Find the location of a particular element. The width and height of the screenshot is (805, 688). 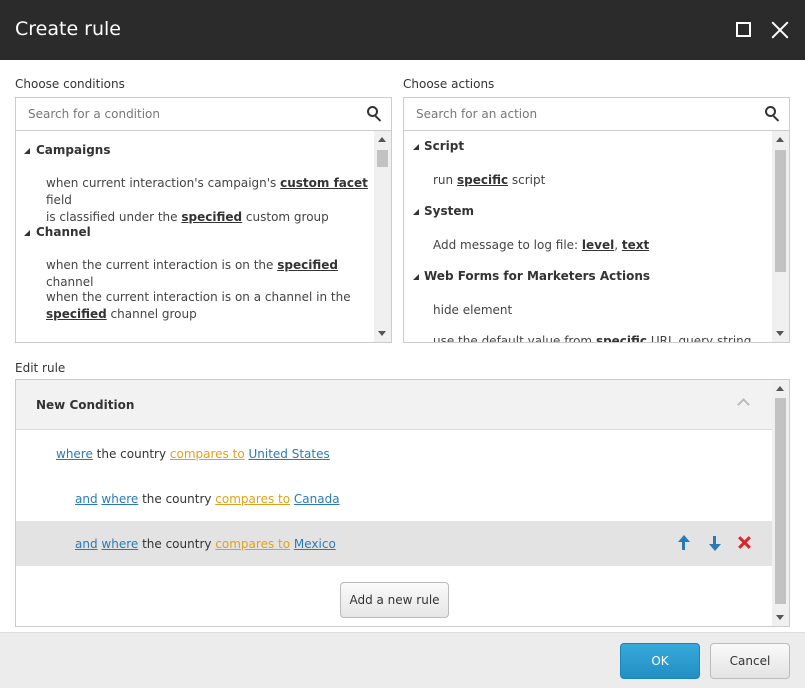

value-link: Canada is located at coordinates (317, 499).